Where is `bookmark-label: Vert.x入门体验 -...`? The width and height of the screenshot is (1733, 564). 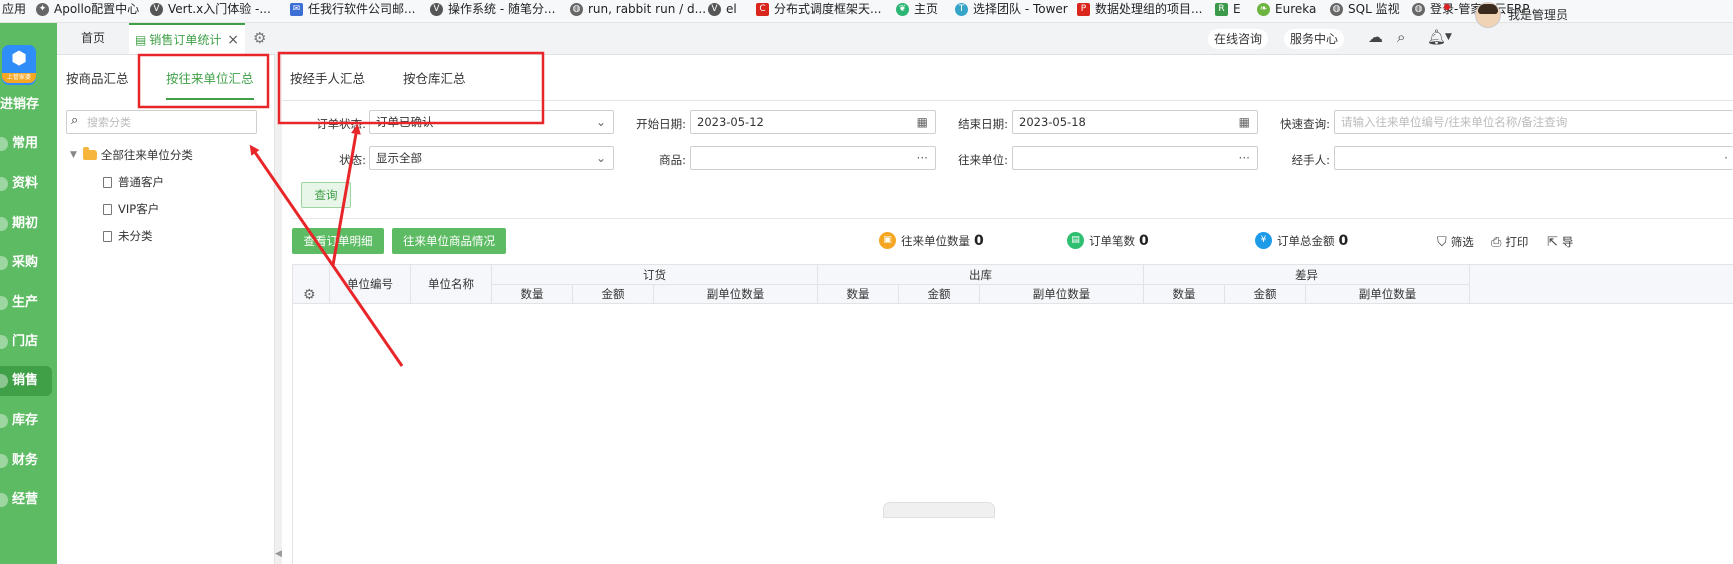
bookmark-label: Vert.x入门体验 -... is located at coordinates (219, 9).